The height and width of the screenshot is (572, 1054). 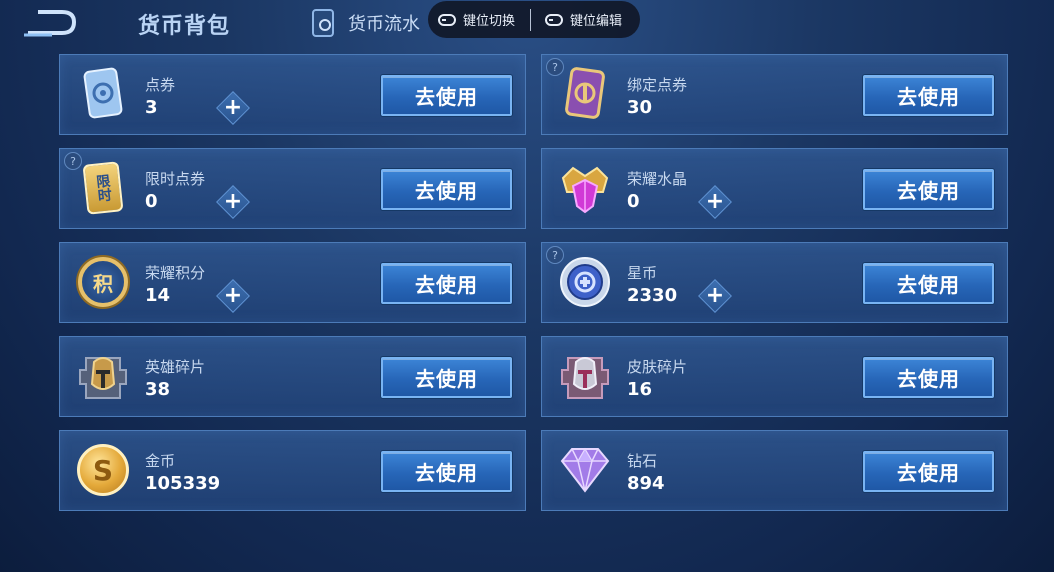 I want to click on header-bar: 货币背包 货币流水 键位切换 键位编辑, so click(x=527, y=23).